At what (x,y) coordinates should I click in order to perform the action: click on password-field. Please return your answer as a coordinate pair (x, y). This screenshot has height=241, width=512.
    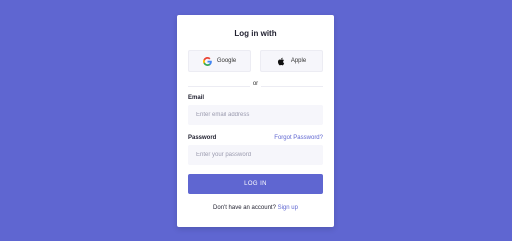
    Looking at the image, I should click on (255, 155).